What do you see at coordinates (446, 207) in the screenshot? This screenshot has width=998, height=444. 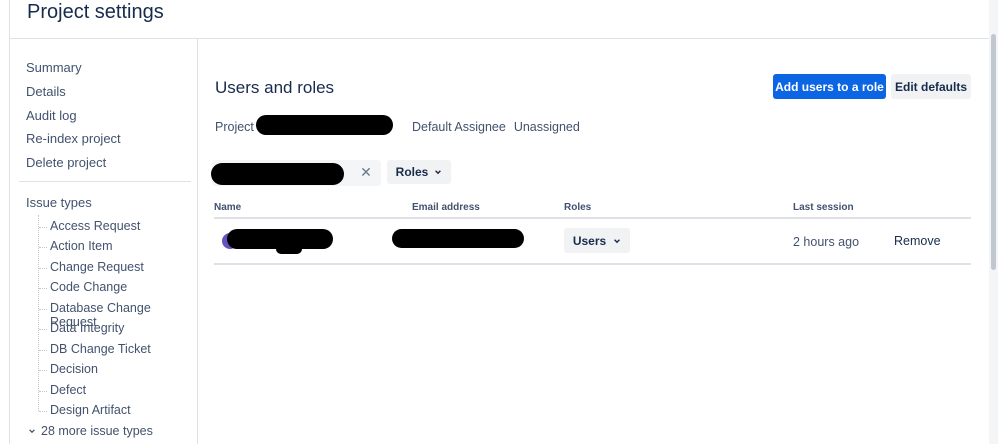 I see `column-header-email: Email address` at bounding box center [446, 207].